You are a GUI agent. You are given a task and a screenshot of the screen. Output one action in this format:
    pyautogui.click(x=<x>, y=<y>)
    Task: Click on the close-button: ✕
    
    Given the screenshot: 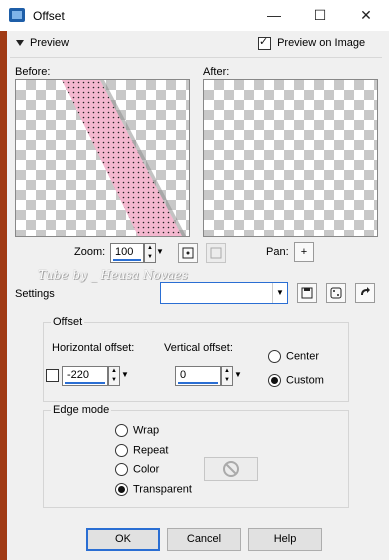 What is the action you would take?
    pyautogui.click(x=366, y=15)
    